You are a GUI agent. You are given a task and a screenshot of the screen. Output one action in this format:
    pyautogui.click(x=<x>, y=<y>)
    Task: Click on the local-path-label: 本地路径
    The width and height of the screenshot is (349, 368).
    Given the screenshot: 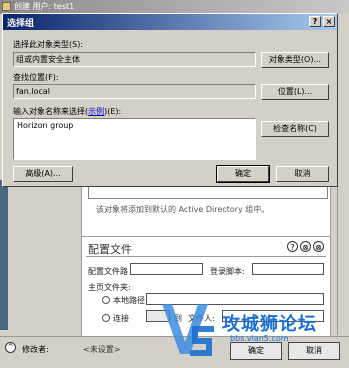 What is the action you would take?
    pyautogui.click(x=129, y=300)
    